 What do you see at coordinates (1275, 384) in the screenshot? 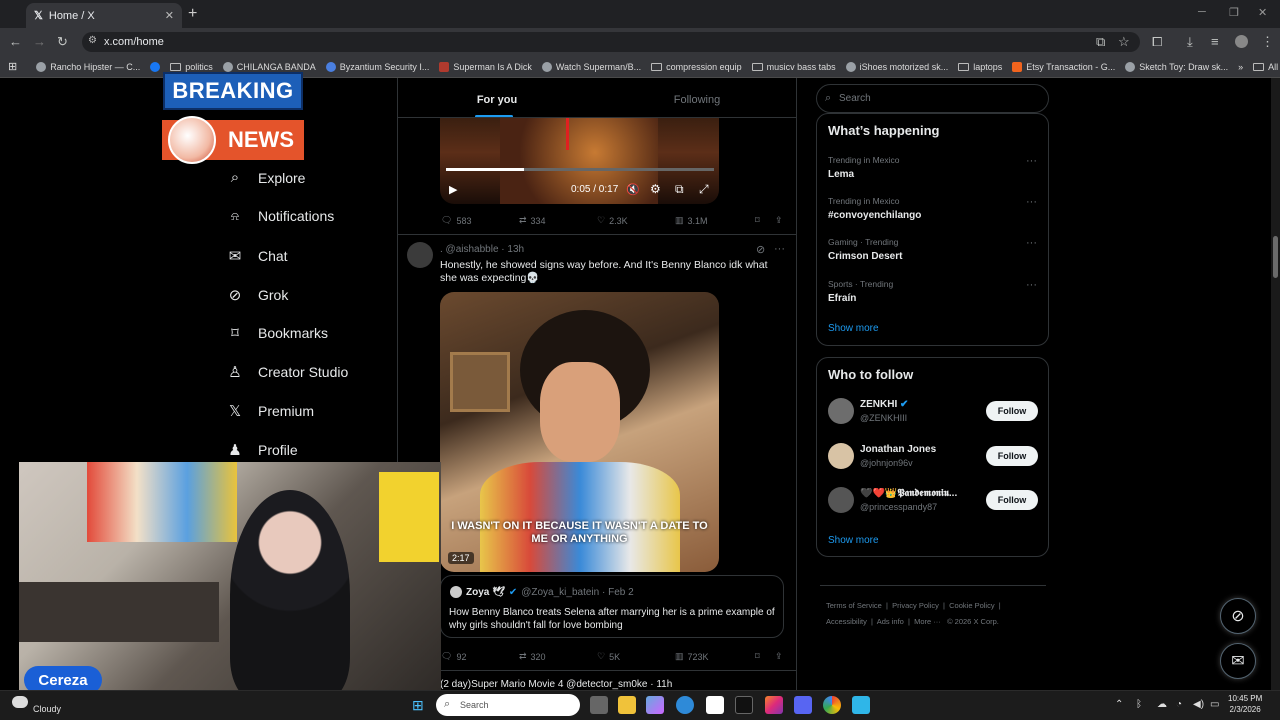
I see `page-scrollbar` at bounding box center [1275, 384].